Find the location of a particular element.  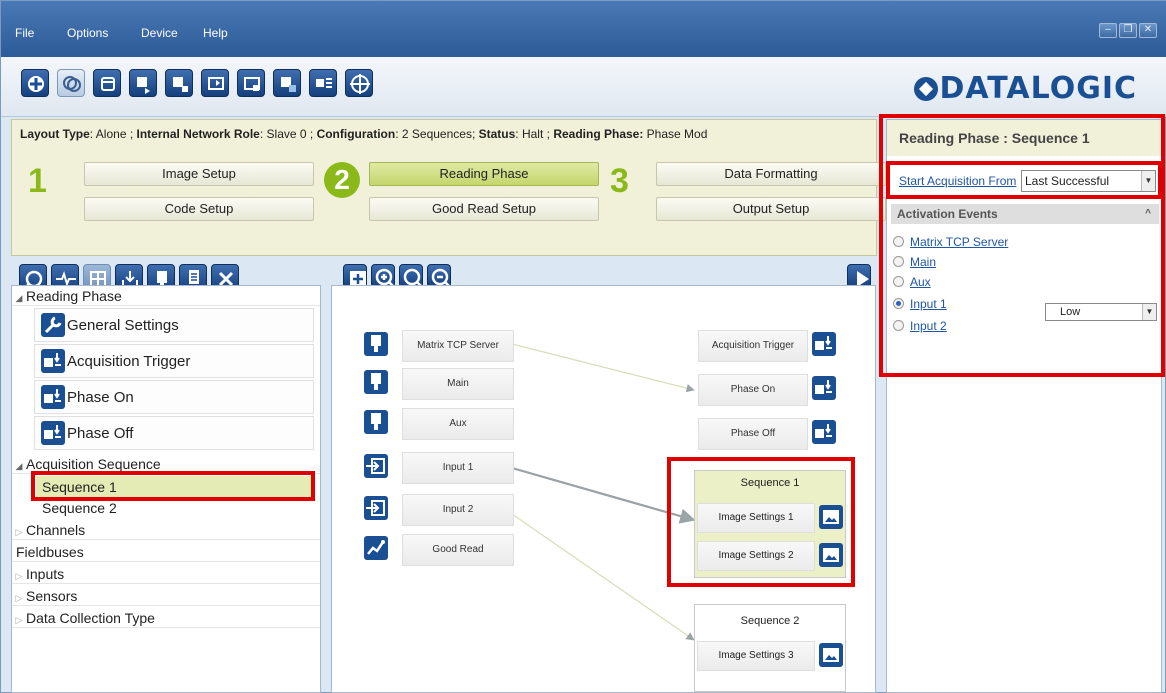

image-setup-button: Image Setup is located at coordinates (199, 174).